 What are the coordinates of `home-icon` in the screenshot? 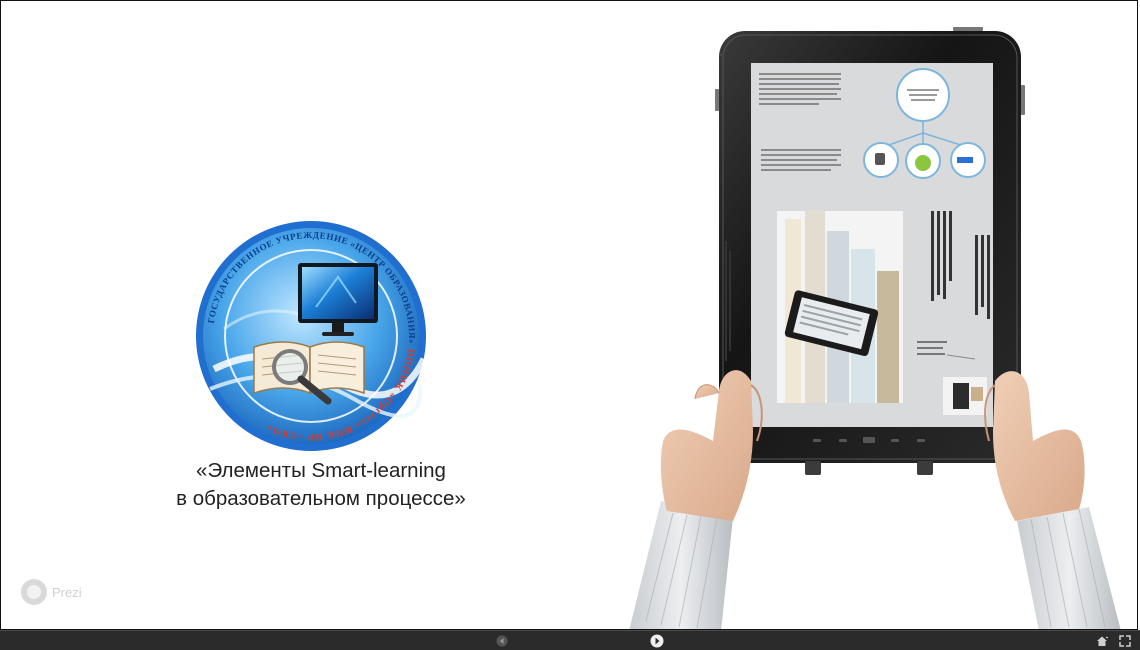 It's located at (1103, 641).